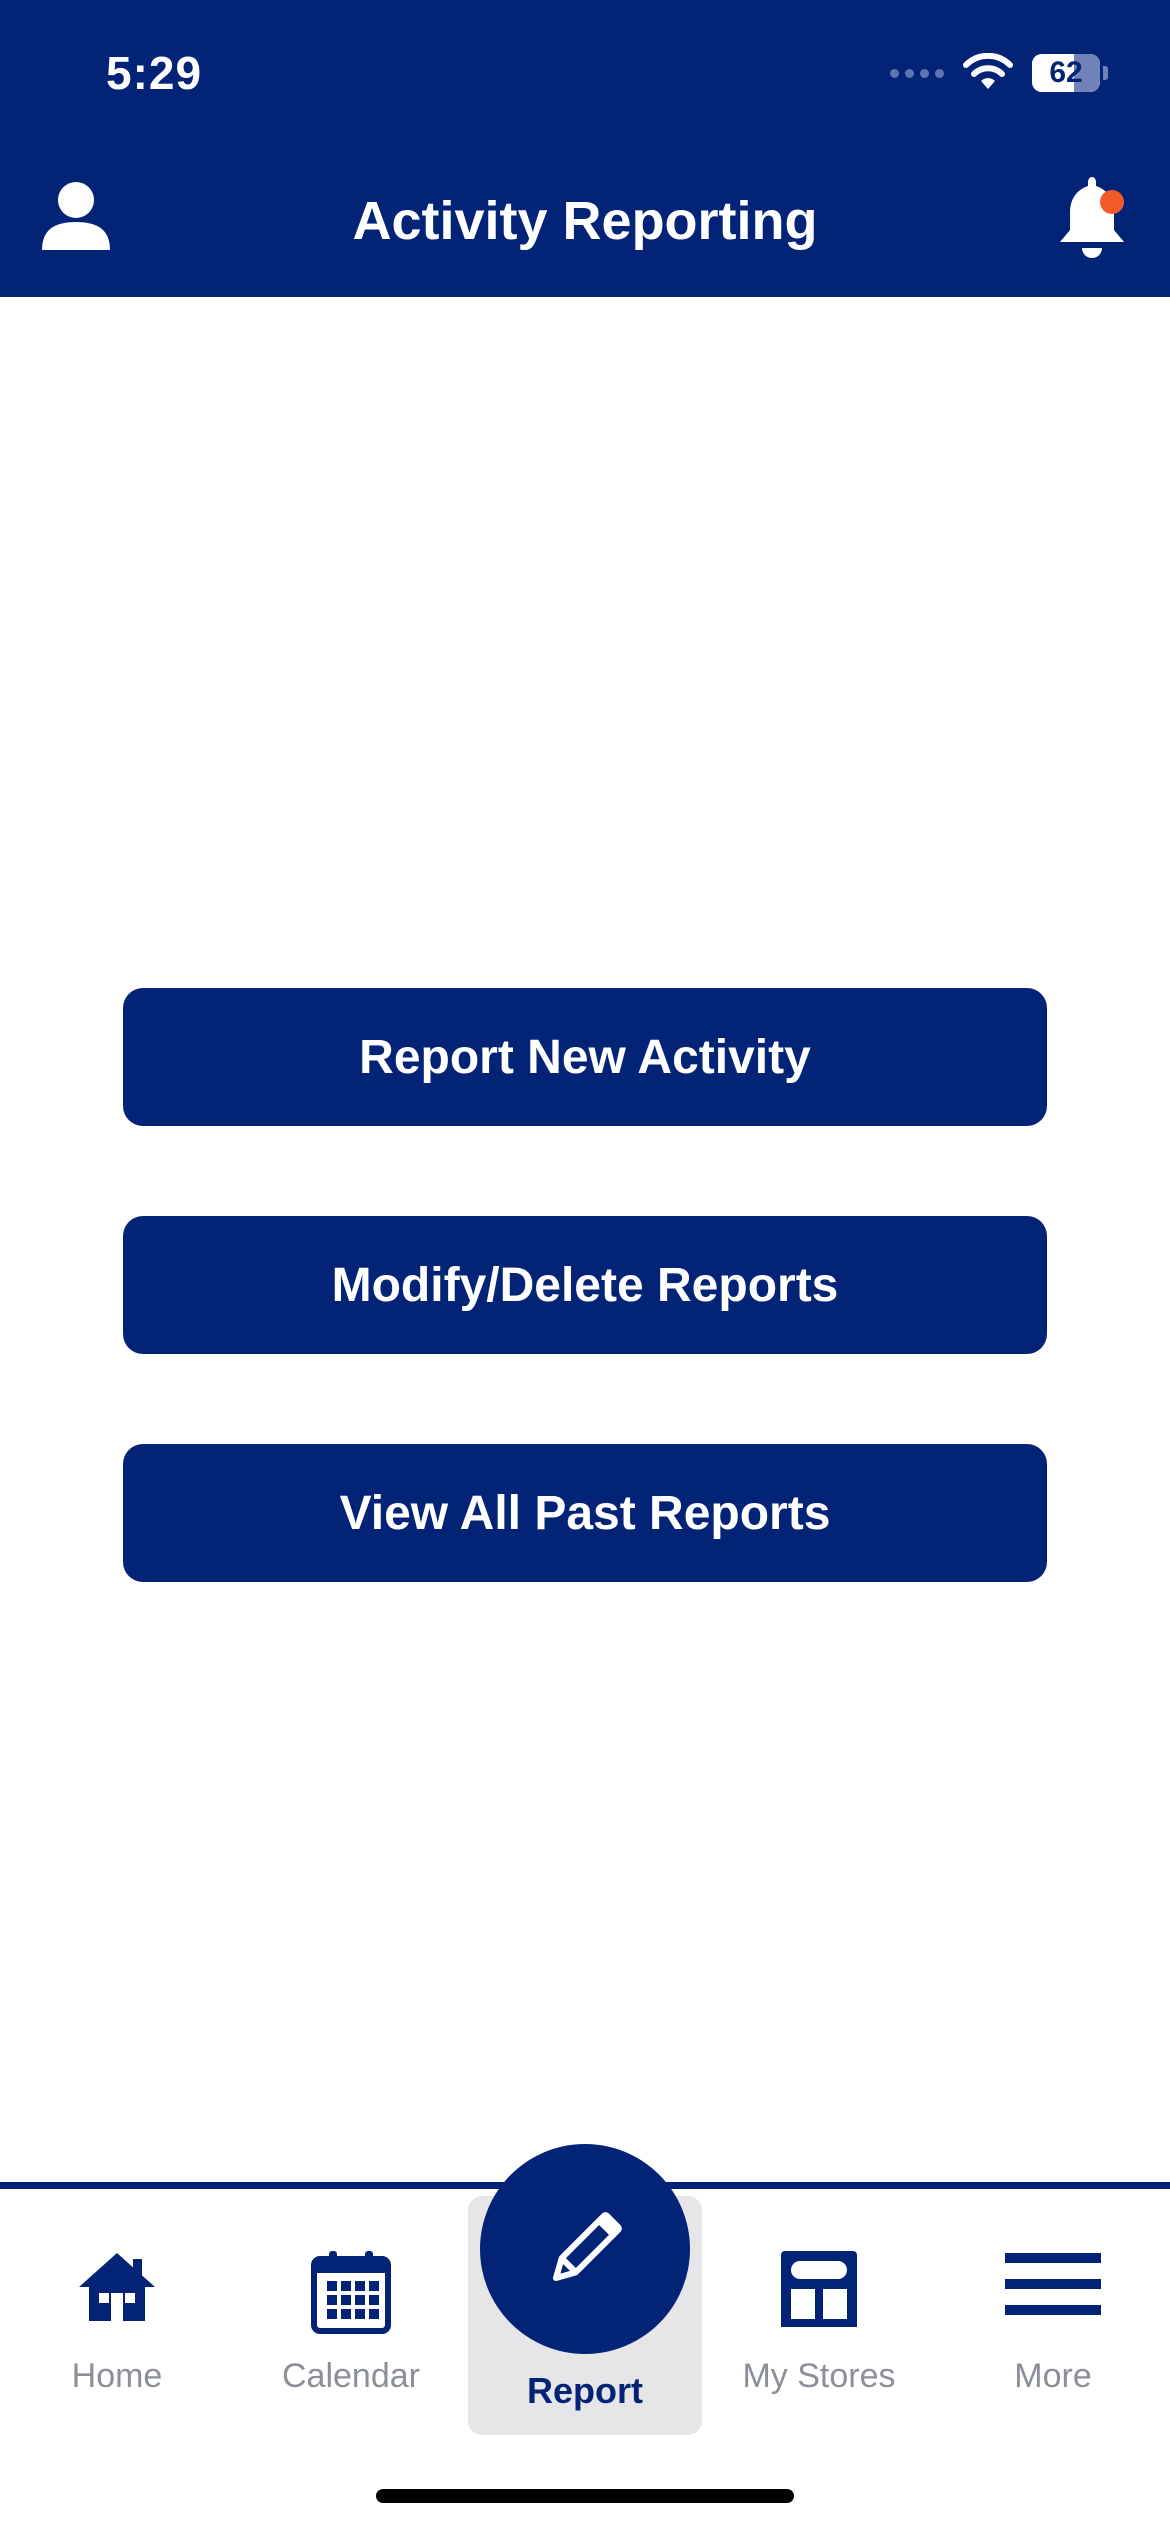 This screenshot has width=1170, height=2532. Describe the element at coordinates (1112, 202) in the screenshot. I see `notification-badge` at that location.